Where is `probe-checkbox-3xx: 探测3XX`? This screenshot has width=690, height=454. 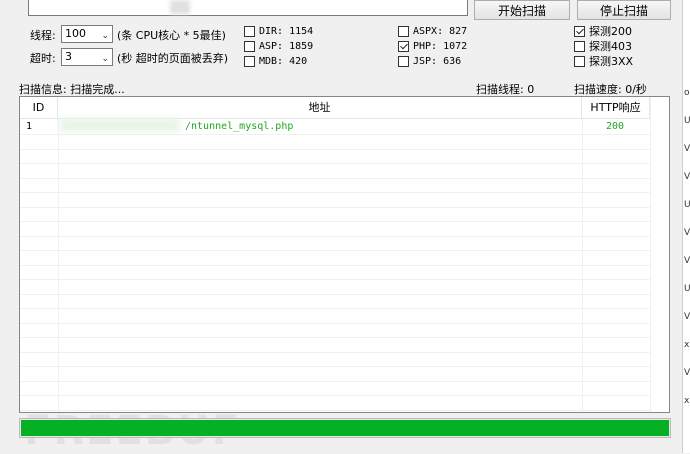
probe-checkbox-3xx: 探测3XX is located at coordinates (603, 61).